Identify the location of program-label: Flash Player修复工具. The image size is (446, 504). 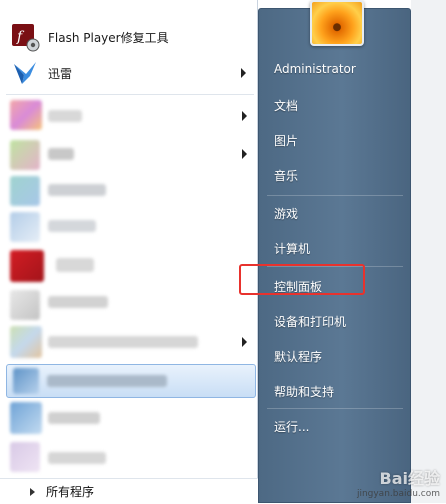
(108, 37).